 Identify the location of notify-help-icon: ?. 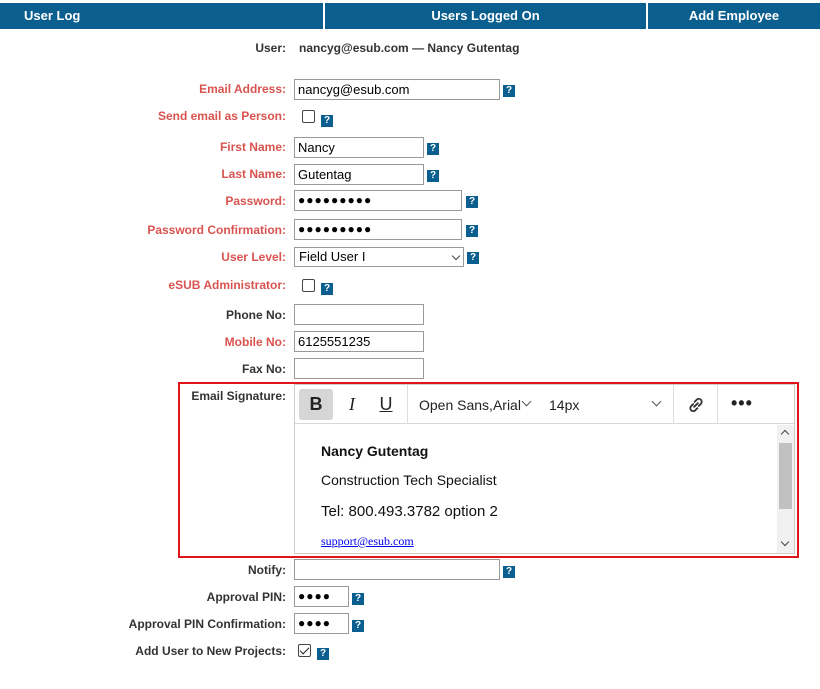
(509, 572).